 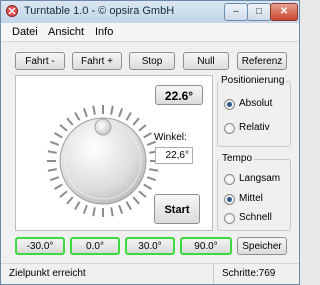 What do you see at coordinates (236, 12) in the screenshot?
I see `minimize-button: –` at bounding box center [236, 12].